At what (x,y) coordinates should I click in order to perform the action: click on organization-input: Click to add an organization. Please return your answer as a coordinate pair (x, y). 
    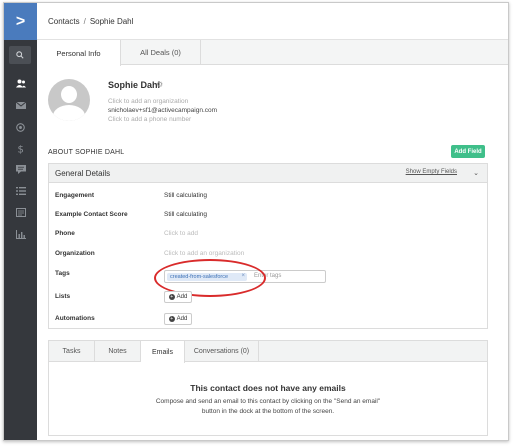
    Looking at the image, I should click on (204, 253).